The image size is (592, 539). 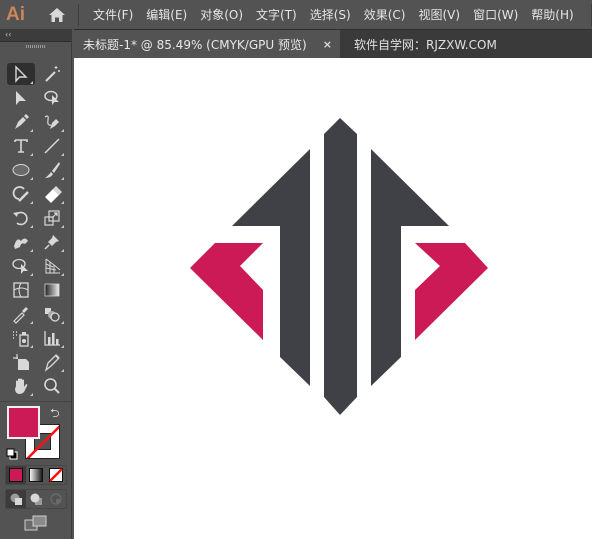 What do you see at coordinates (21, 122) in the screenshot?
I see `pen-tool-icon` at bounding box center [21, 122].